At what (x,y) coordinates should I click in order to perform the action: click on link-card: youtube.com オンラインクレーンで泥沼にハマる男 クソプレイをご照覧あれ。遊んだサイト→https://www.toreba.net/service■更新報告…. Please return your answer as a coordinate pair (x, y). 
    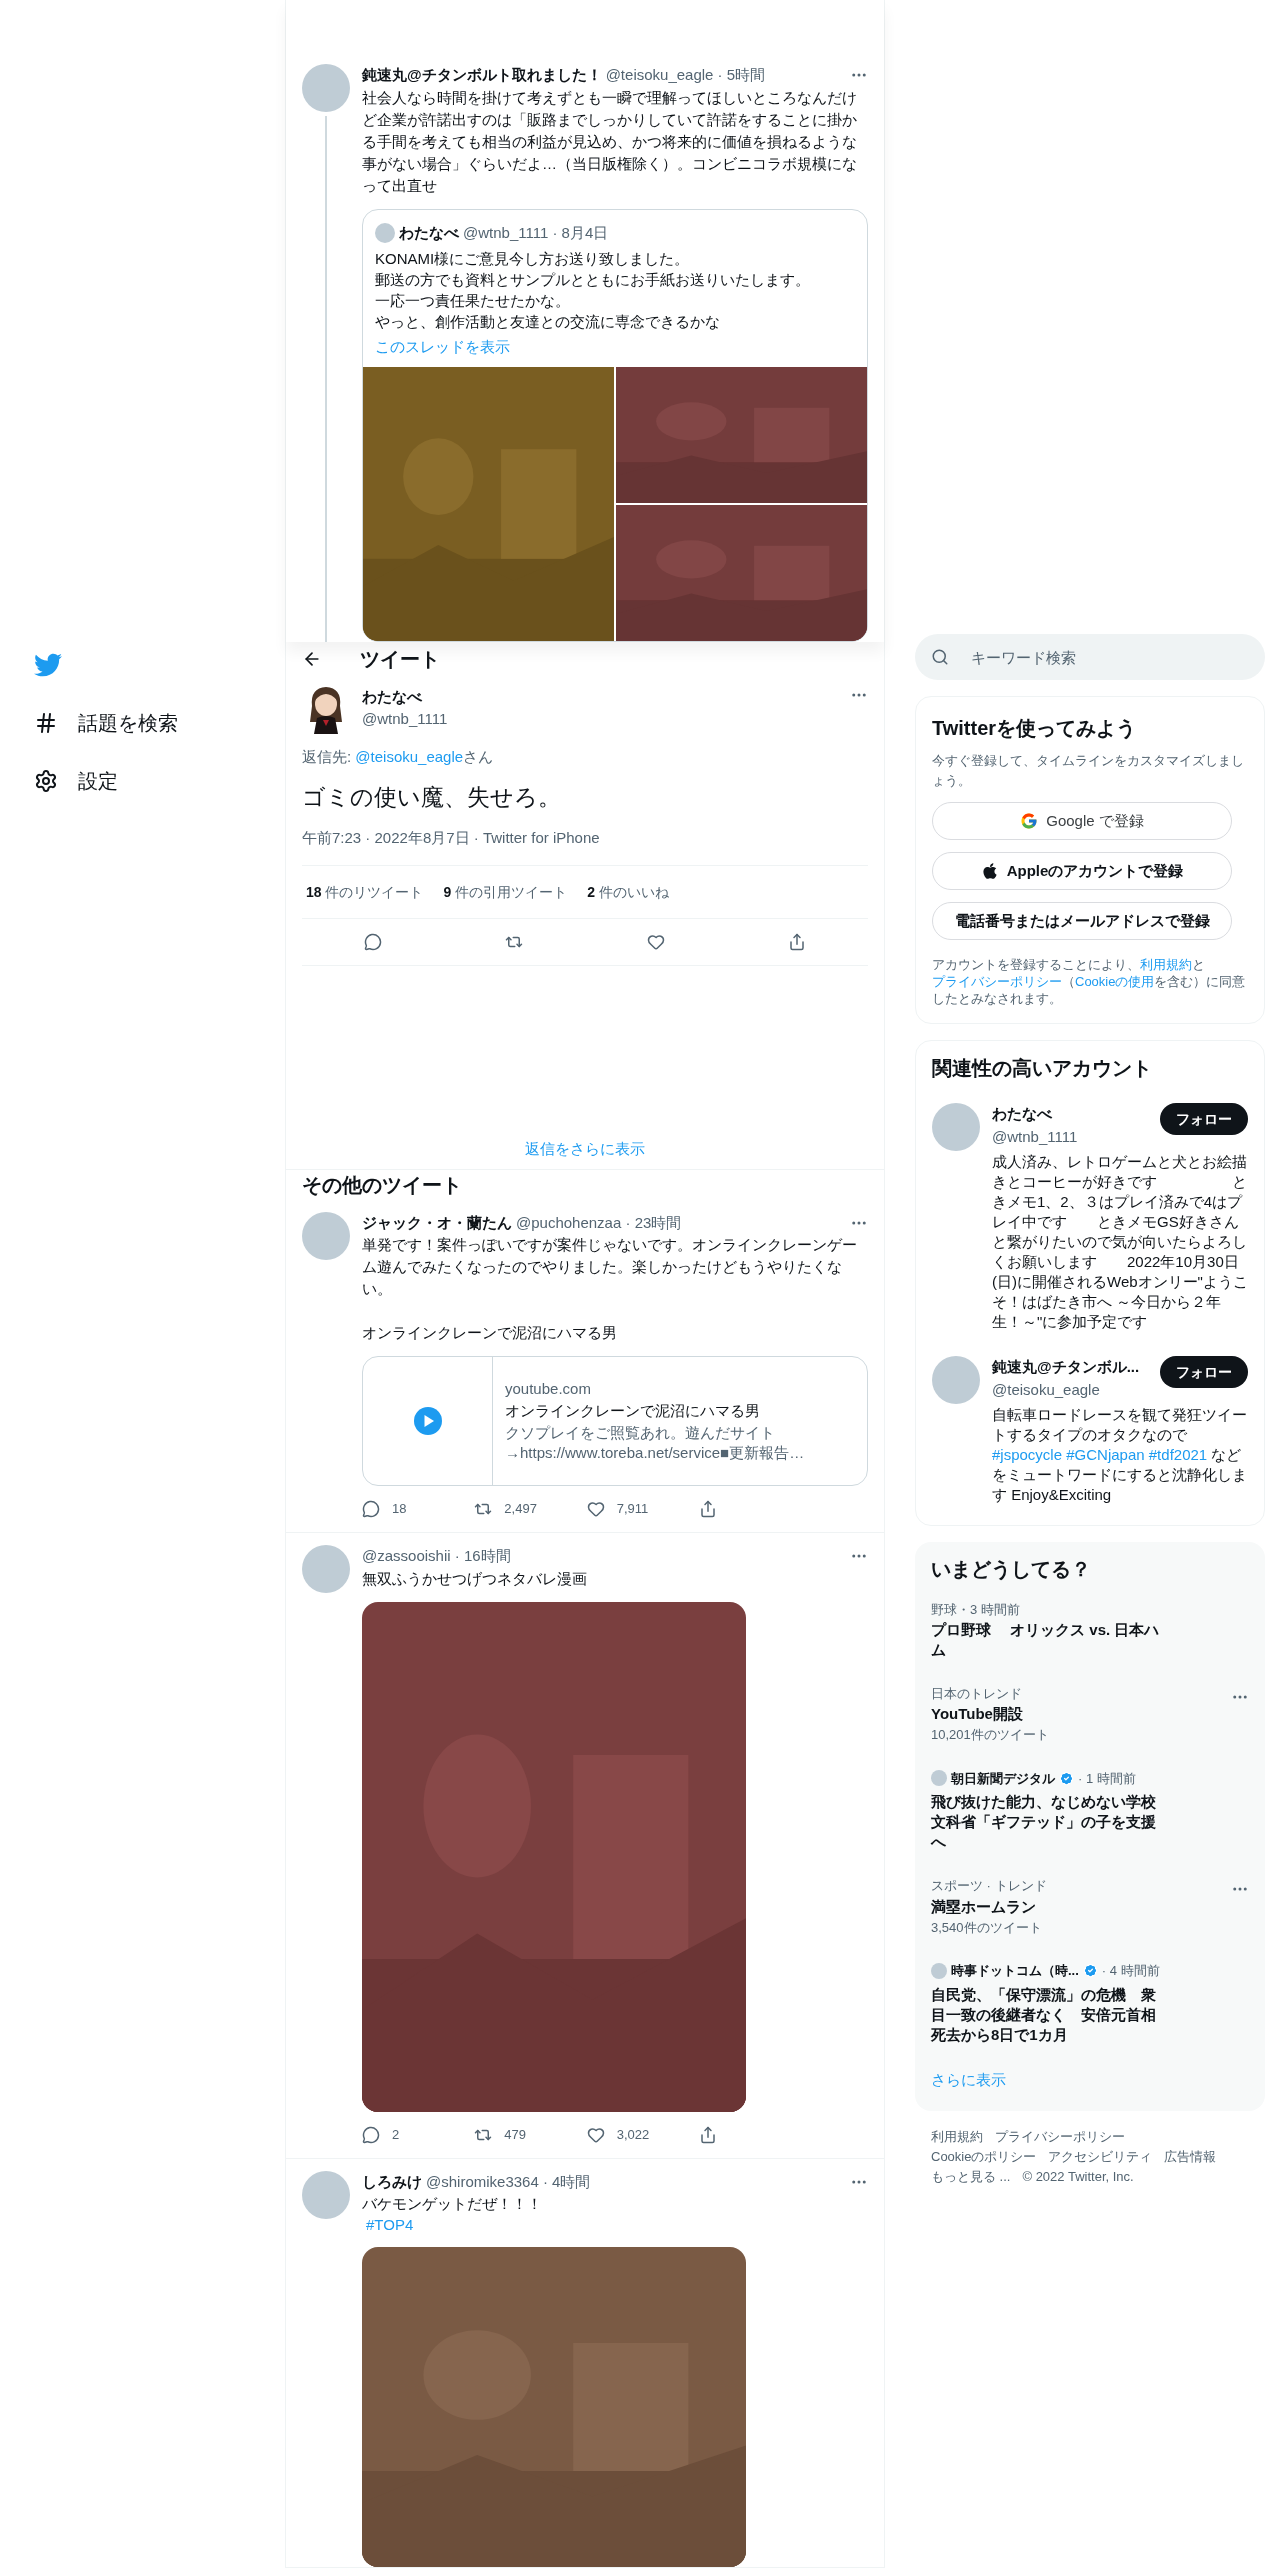
    Looking at the image, I should click on (615, 1421).